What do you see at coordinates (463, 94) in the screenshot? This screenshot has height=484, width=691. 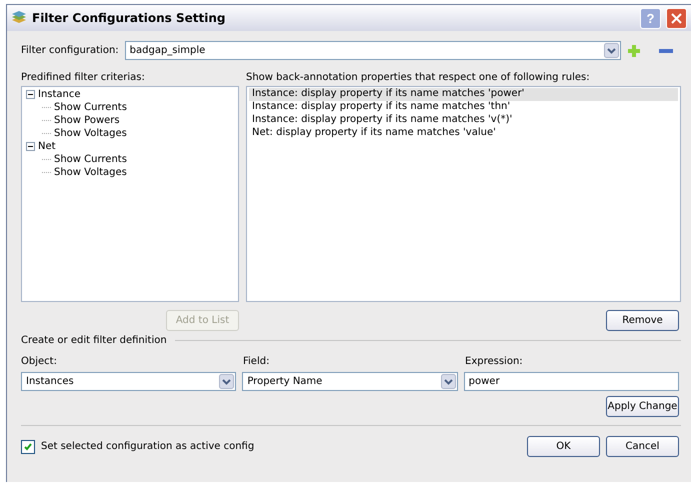 I see `rule-item: Instance: display property if its name matches 'power'` at bounding box center [463, 94].